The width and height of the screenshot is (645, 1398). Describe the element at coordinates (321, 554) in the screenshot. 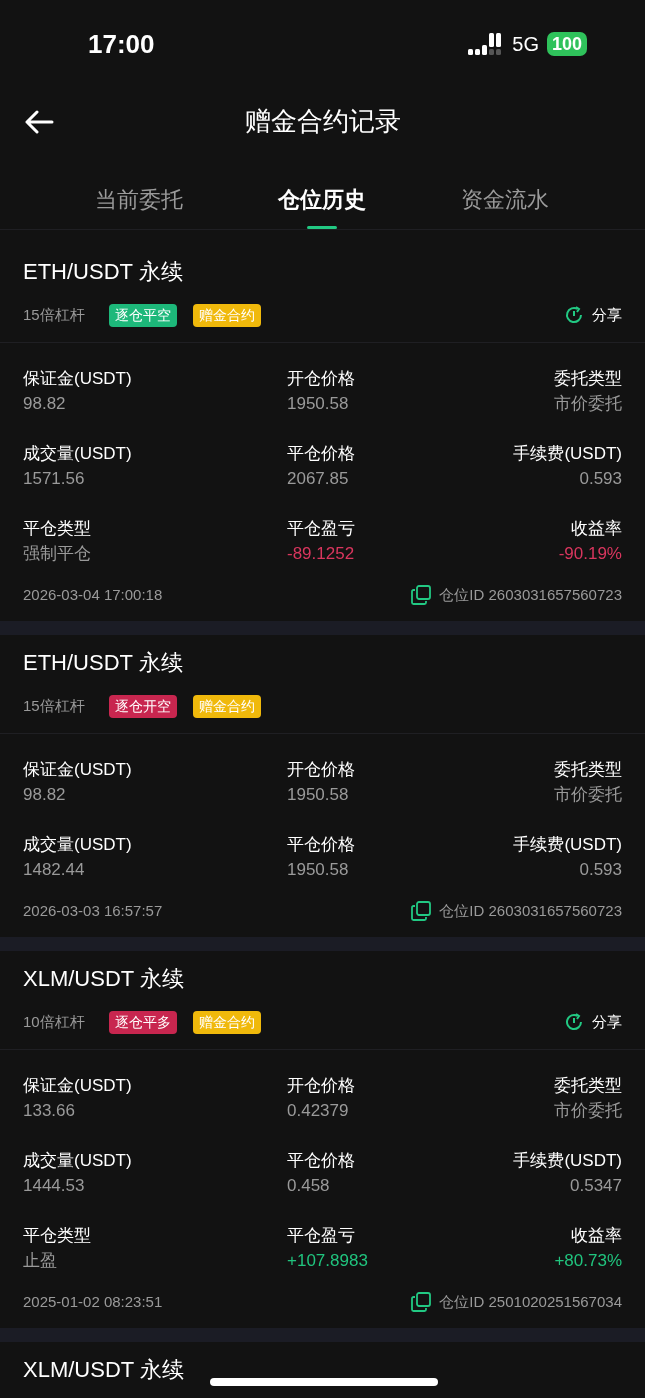

I see `field-value: -89.1252` at that location.